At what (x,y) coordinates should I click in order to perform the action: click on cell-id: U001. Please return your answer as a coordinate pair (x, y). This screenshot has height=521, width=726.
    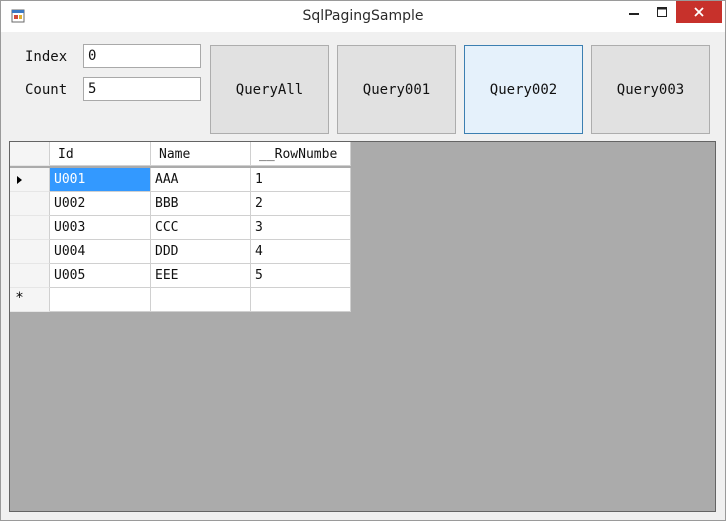
    Looking at the image, I should click on (100, 180).